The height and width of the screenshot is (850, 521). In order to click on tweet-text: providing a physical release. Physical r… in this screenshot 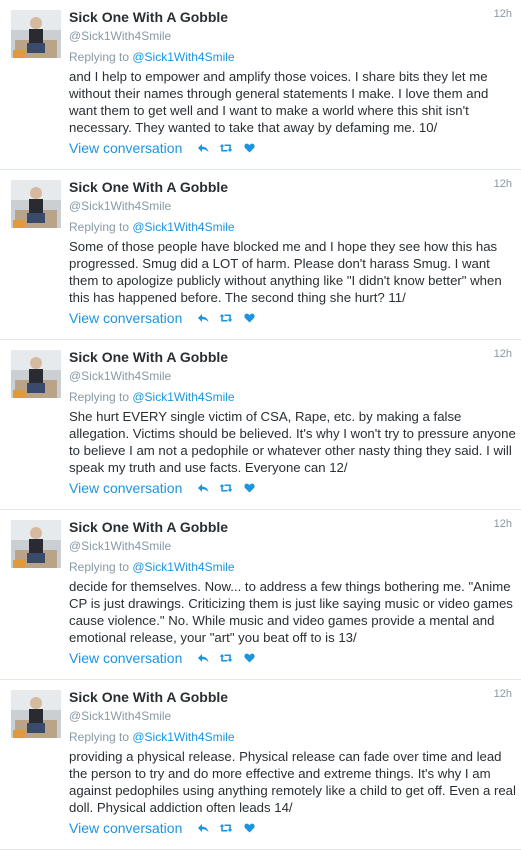, I will do `click(292, 782)`.